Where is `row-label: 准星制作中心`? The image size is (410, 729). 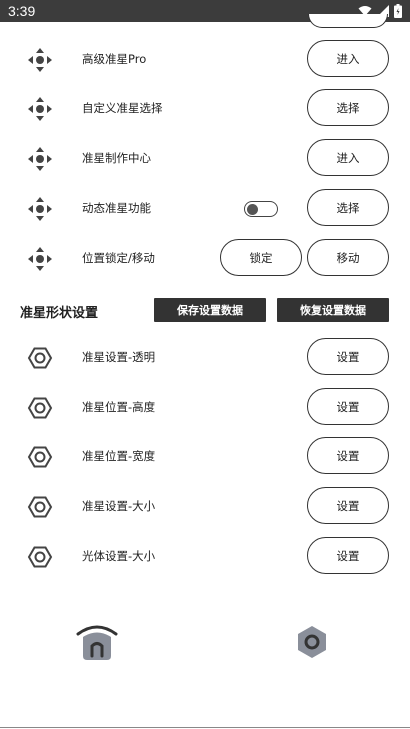
row-label: 准星制作中心 is located at coordinates (116, 158).